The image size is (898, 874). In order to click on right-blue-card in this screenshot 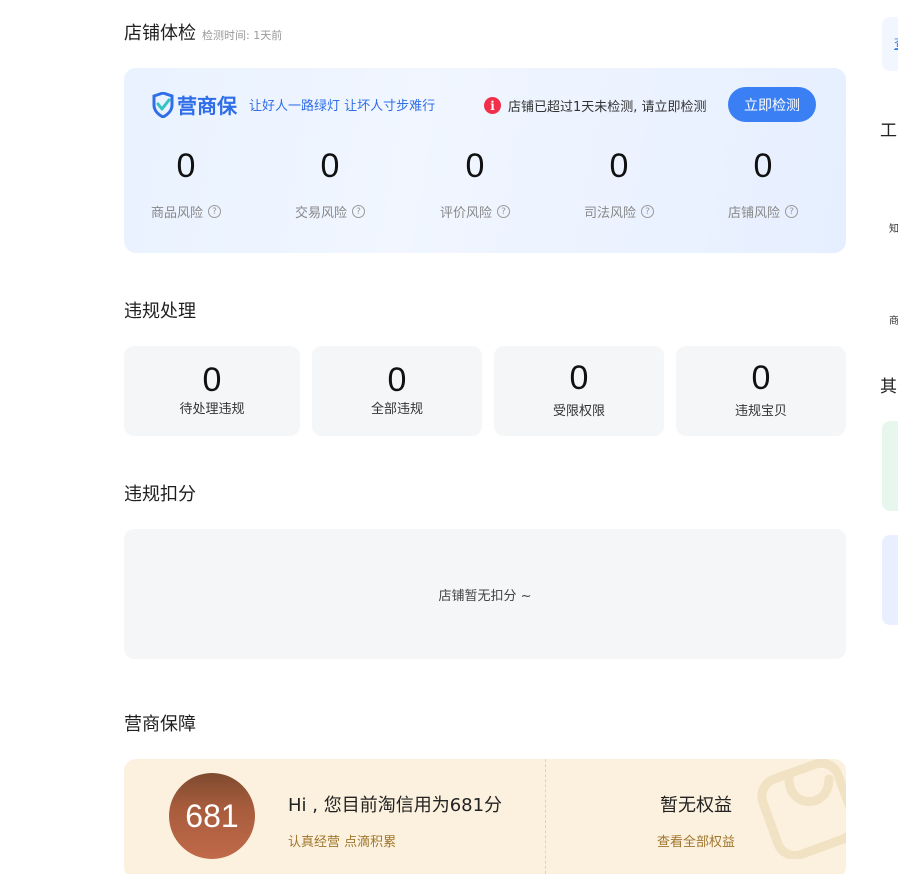, I will do `click(890, 580)`.